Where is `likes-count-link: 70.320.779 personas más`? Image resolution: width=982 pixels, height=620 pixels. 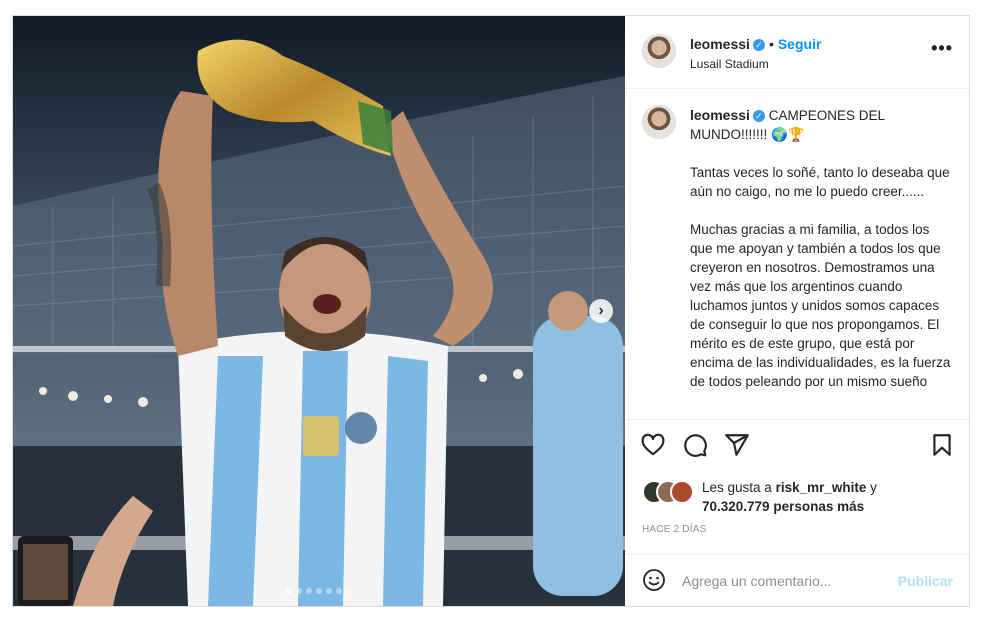 likes-count-link: 70.320.779 personas más is located at coordinates (783, 506).